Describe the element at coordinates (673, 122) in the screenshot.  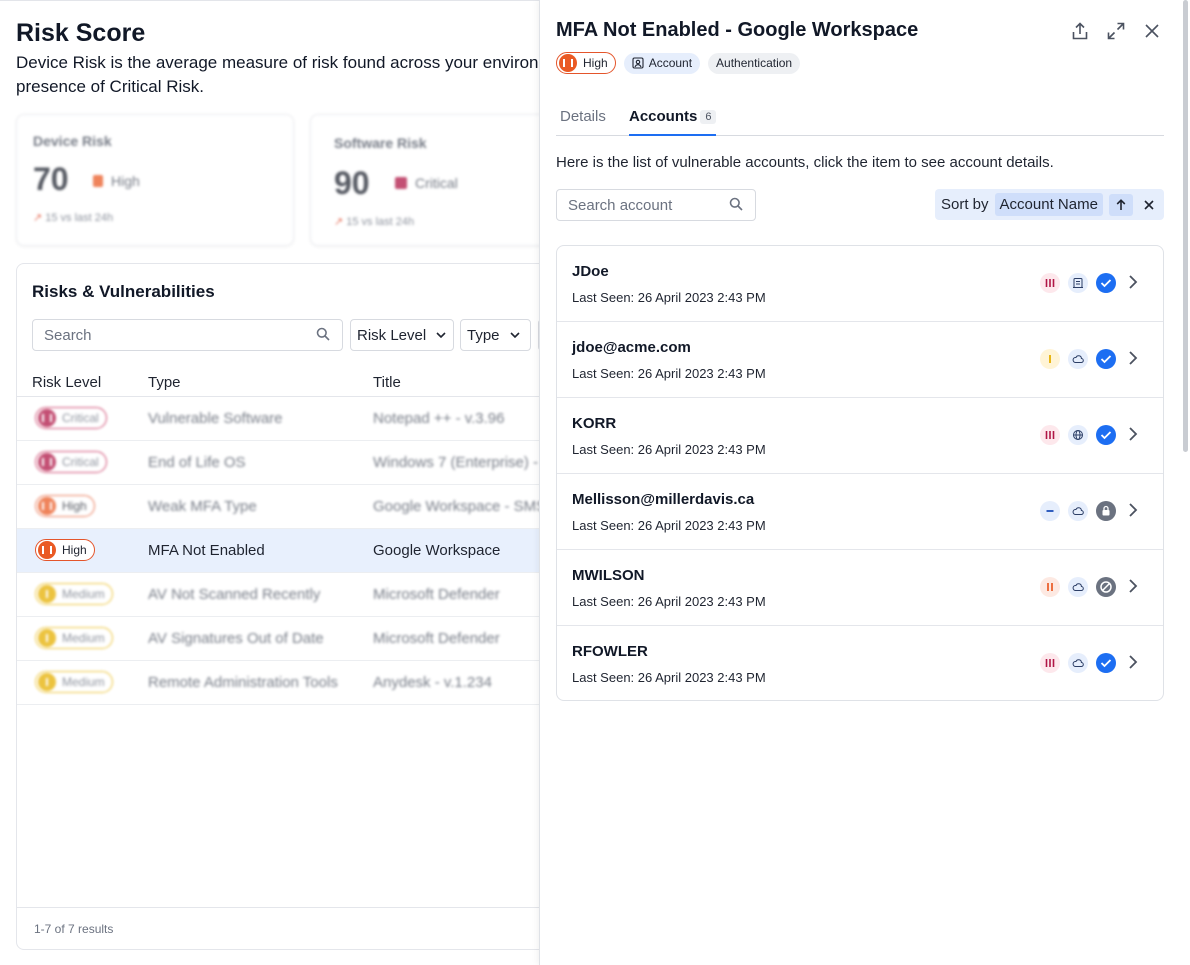
I see `tab-accounts: Accounts 6` at that location.